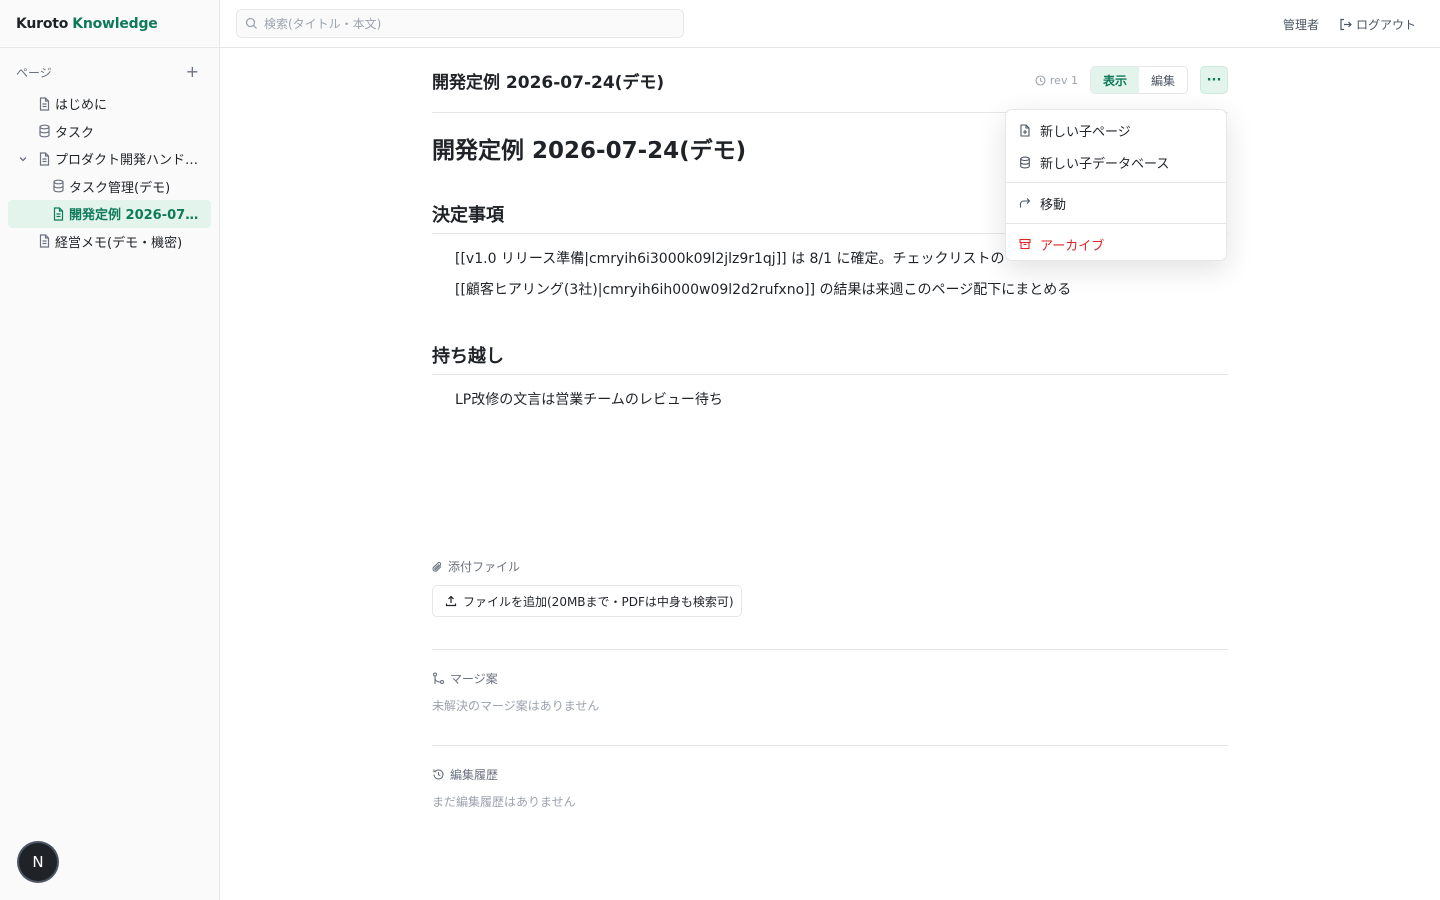  What do you see at coordinates (474, 679) in the screenshot?
I see `merge-proposals-label: マージ案` at bounding box center [474, 679].